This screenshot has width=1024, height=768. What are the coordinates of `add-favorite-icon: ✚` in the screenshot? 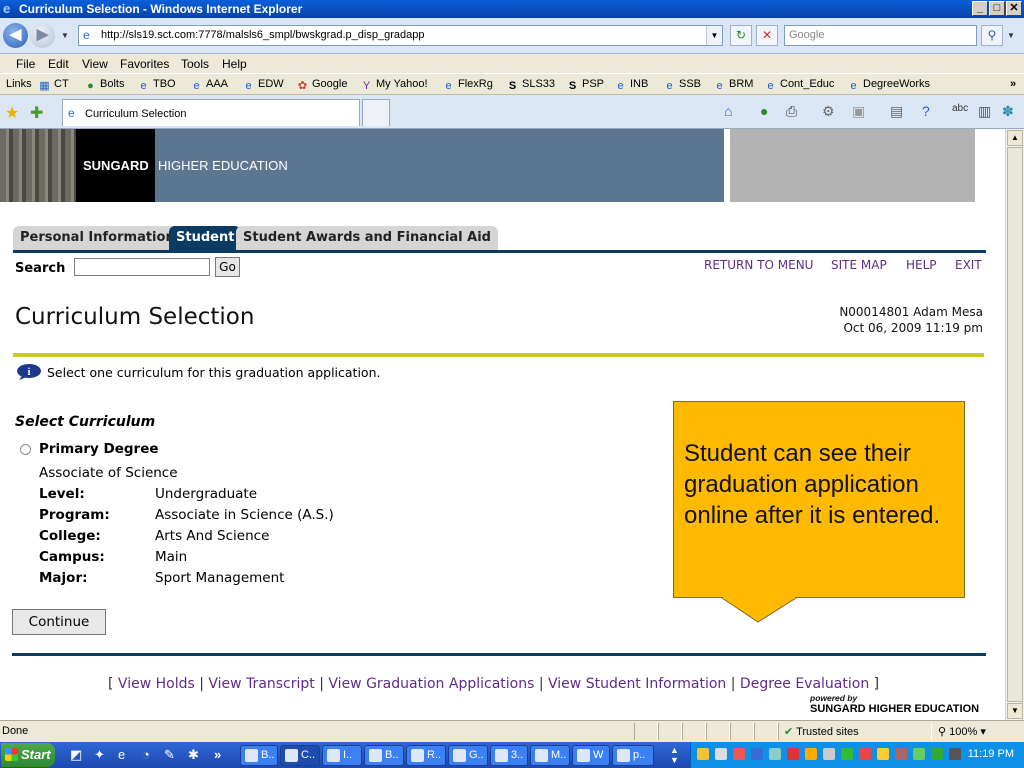 It's located at (36, 113).